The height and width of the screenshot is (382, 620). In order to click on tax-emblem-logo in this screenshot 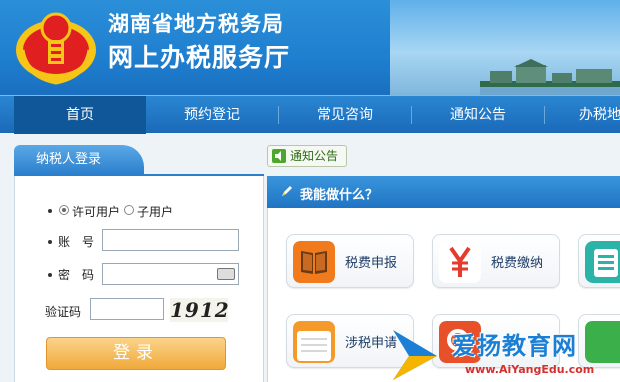, I will do `click(56, 48)`.